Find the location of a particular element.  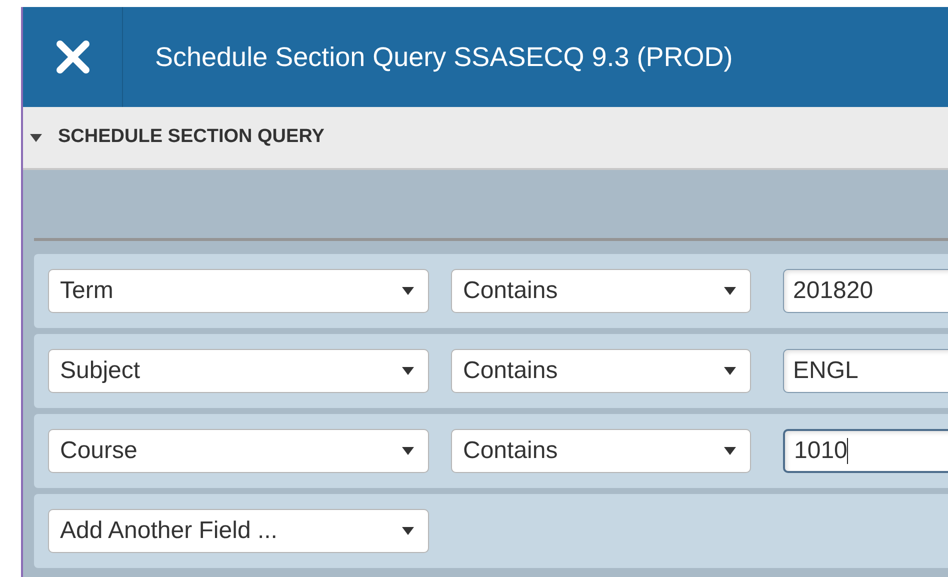

section-title: SCHEDULE SECTION QUERY is located at coordinates (191, 137).